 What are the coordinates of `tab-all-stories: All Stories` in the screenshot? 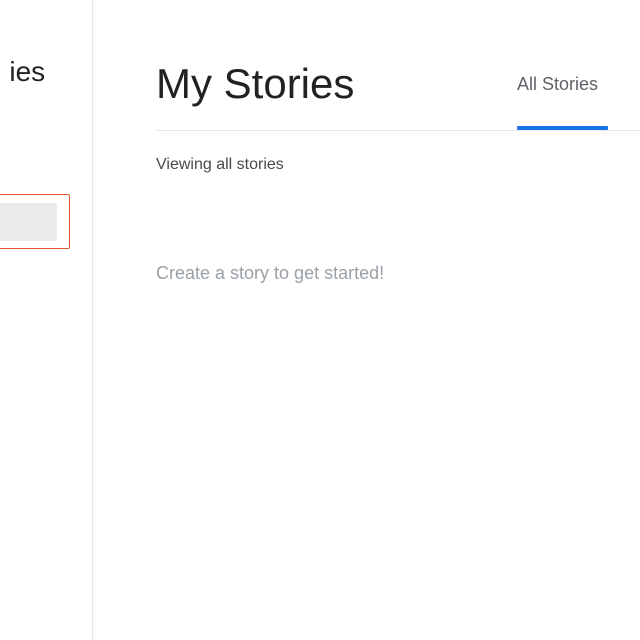 It's located at (557, 84).